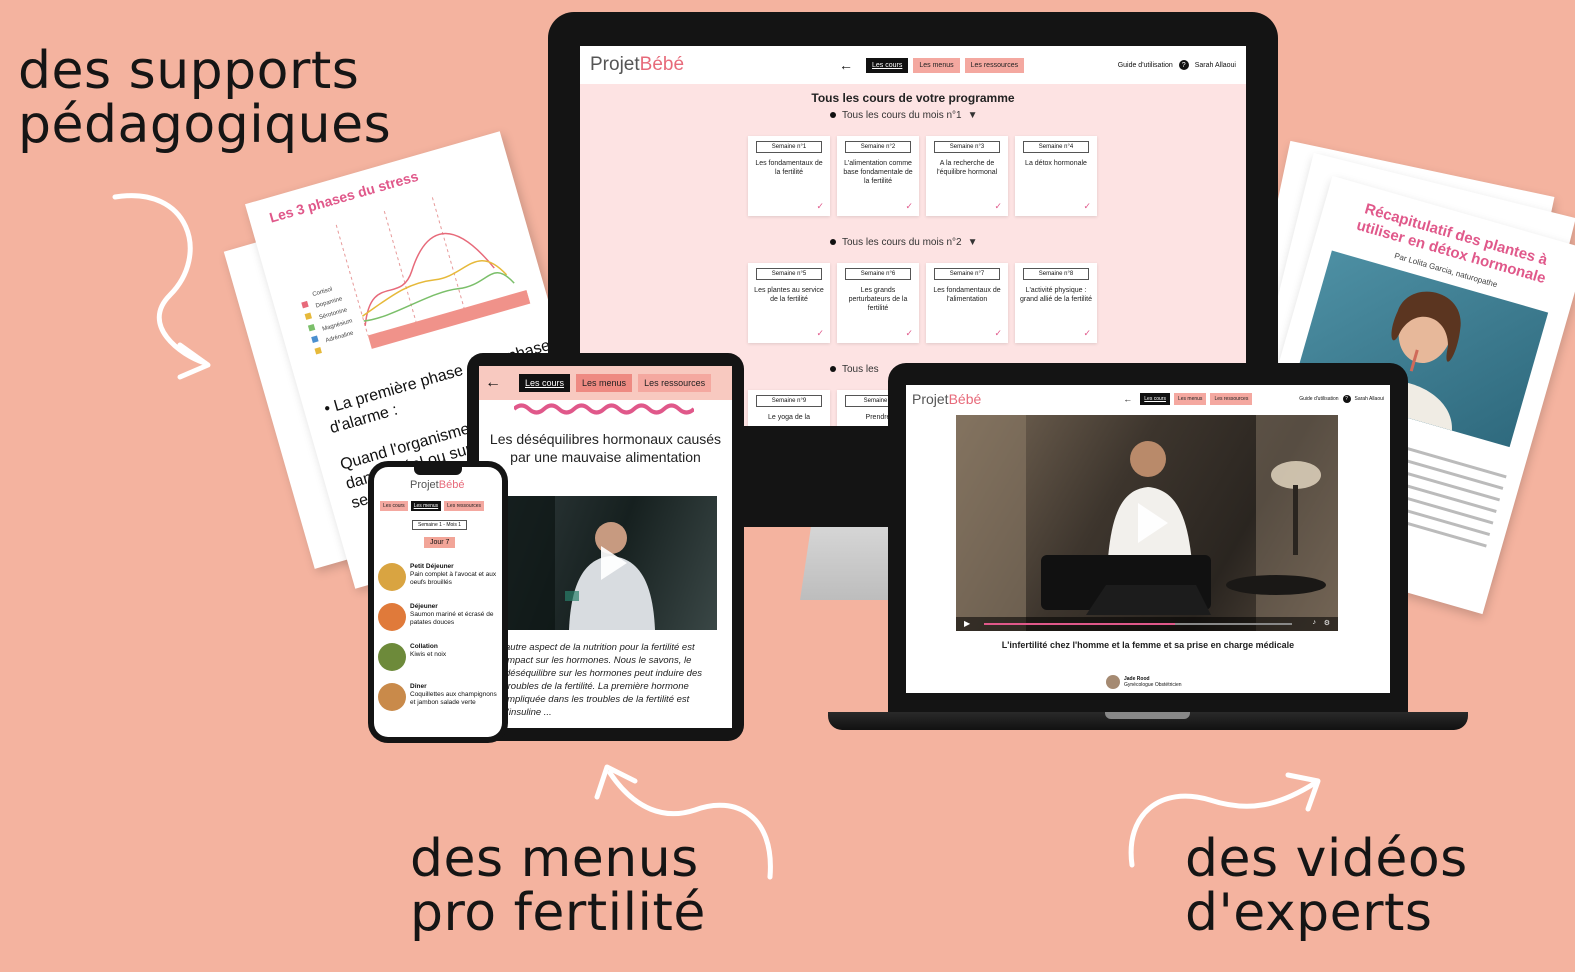 The width and height of the screenshot is (1575, 972). What do you see at coordinates (878, 299) in the screenshot?
I see `card-title: Les grands perturbateurs de la fertilité` at bounding box center [878, 299].